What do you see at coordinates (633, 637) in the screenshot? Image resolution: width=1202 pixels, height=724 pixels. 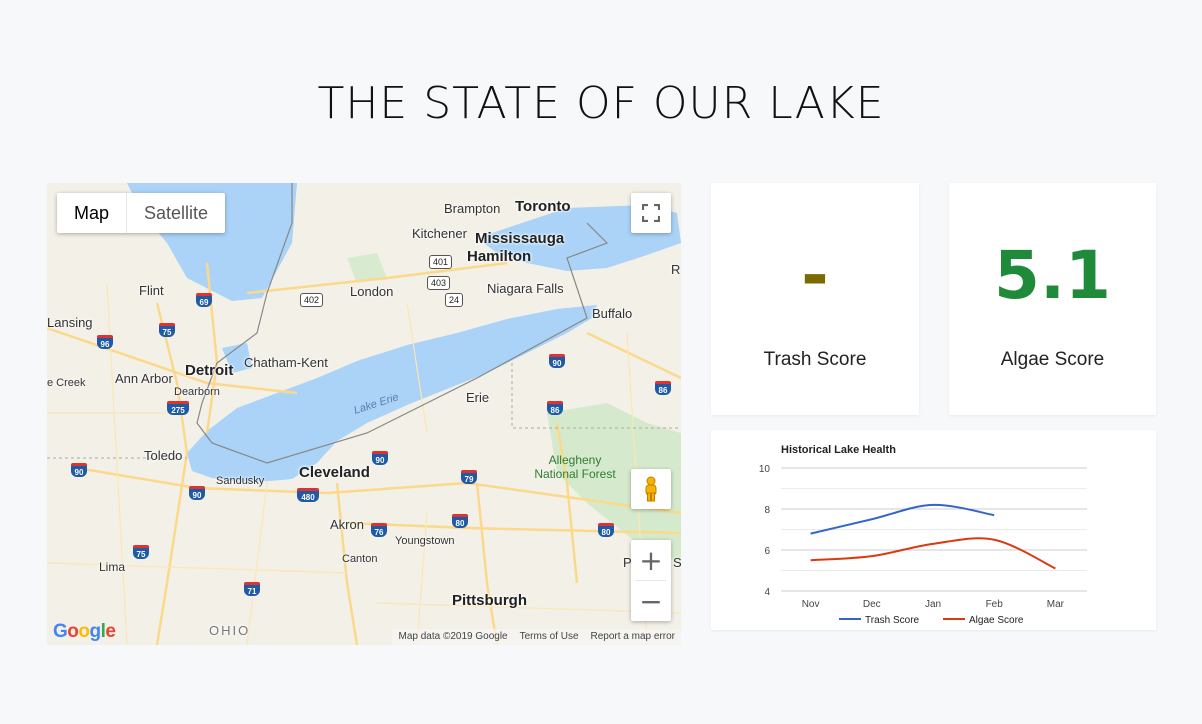 I see `report-error-link: Report a map error` at bounding box center [633, 637].